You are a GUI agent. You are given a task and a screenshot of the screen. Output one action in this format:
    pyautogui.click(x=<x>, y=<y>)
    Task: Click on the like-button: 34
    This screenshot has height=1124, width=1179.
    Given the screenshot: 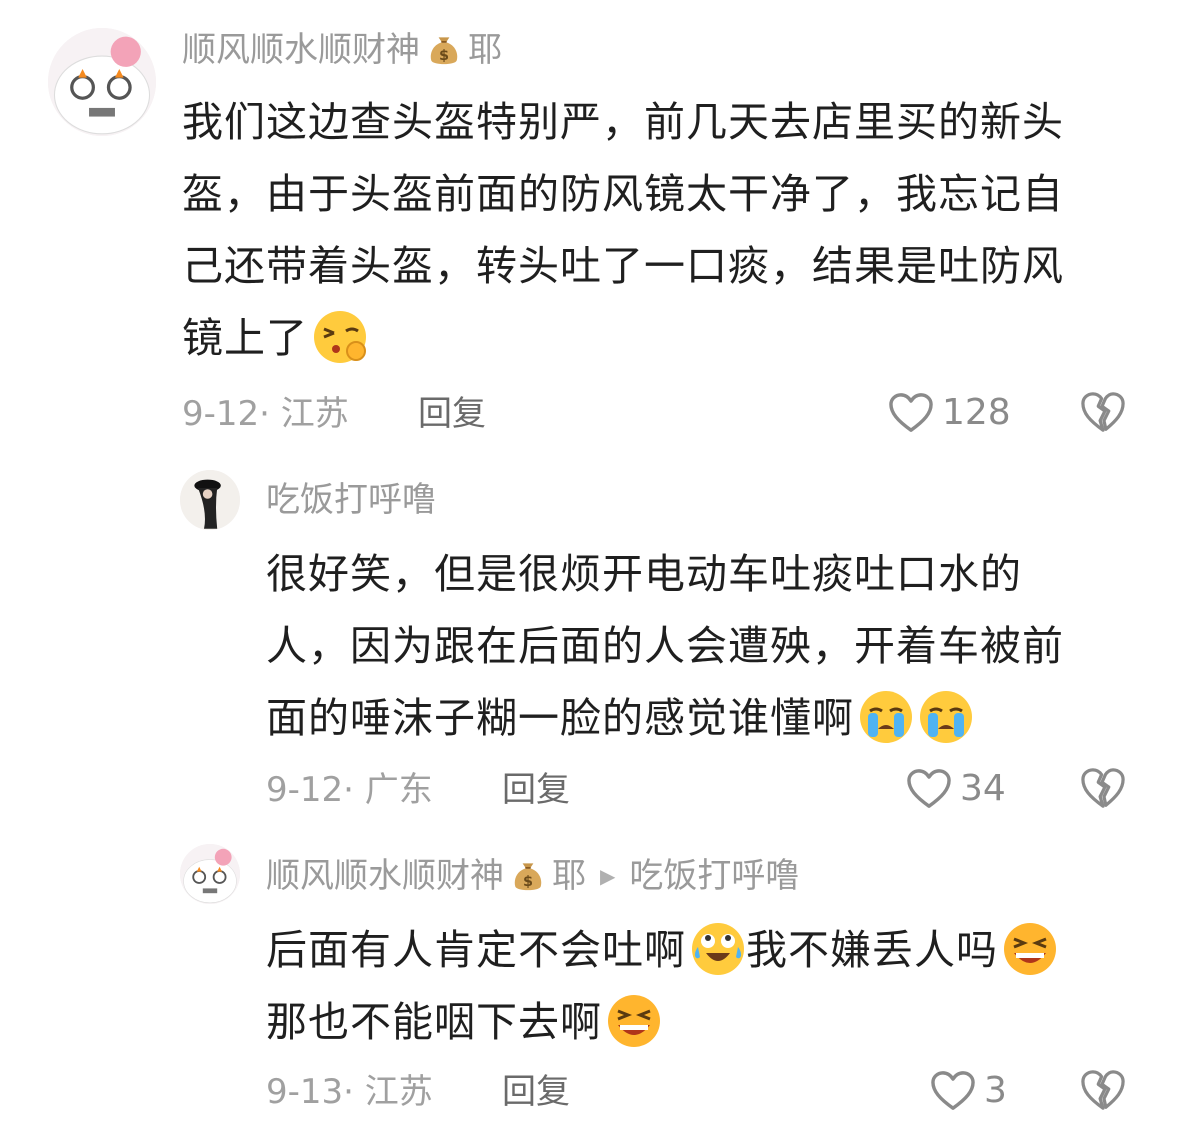 What is the action you would take?
    pyautogui.click(x=956, y=789)
    